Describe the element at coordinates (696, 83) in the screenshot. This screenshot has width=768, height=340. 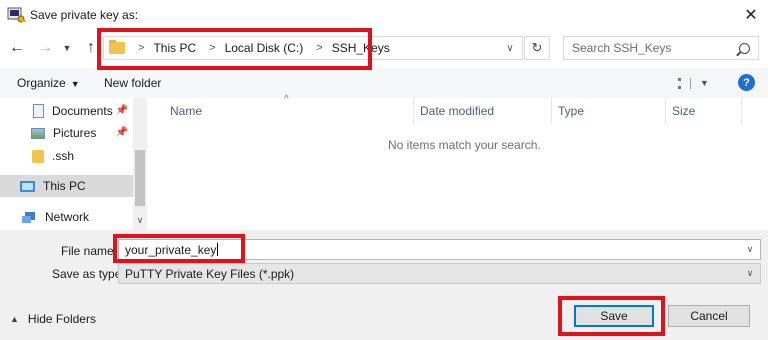
I see `change-view-button: ▼` at that location.